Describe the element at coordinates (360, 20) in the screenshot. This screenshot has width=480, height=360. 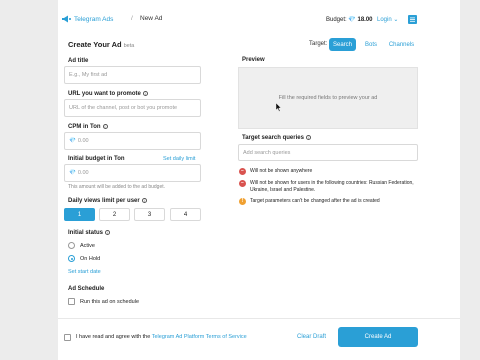
I see `budget-value: 💎 18.00` at that location.